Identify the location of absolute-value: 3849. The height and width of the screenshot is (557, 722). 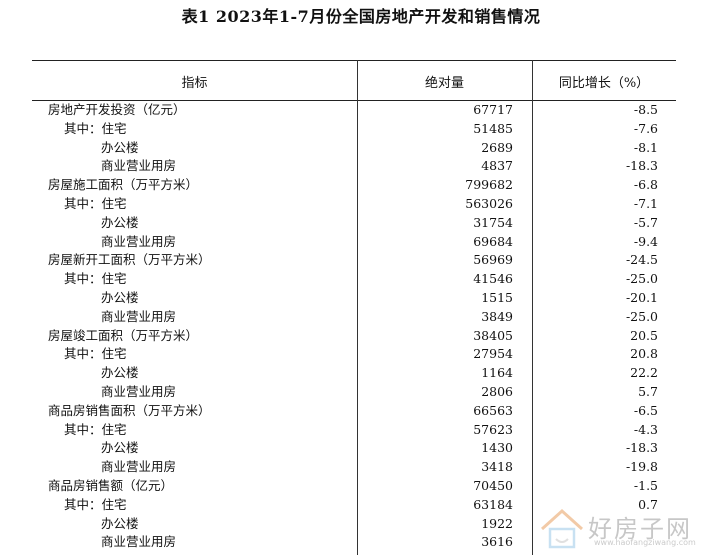
(497, 316).